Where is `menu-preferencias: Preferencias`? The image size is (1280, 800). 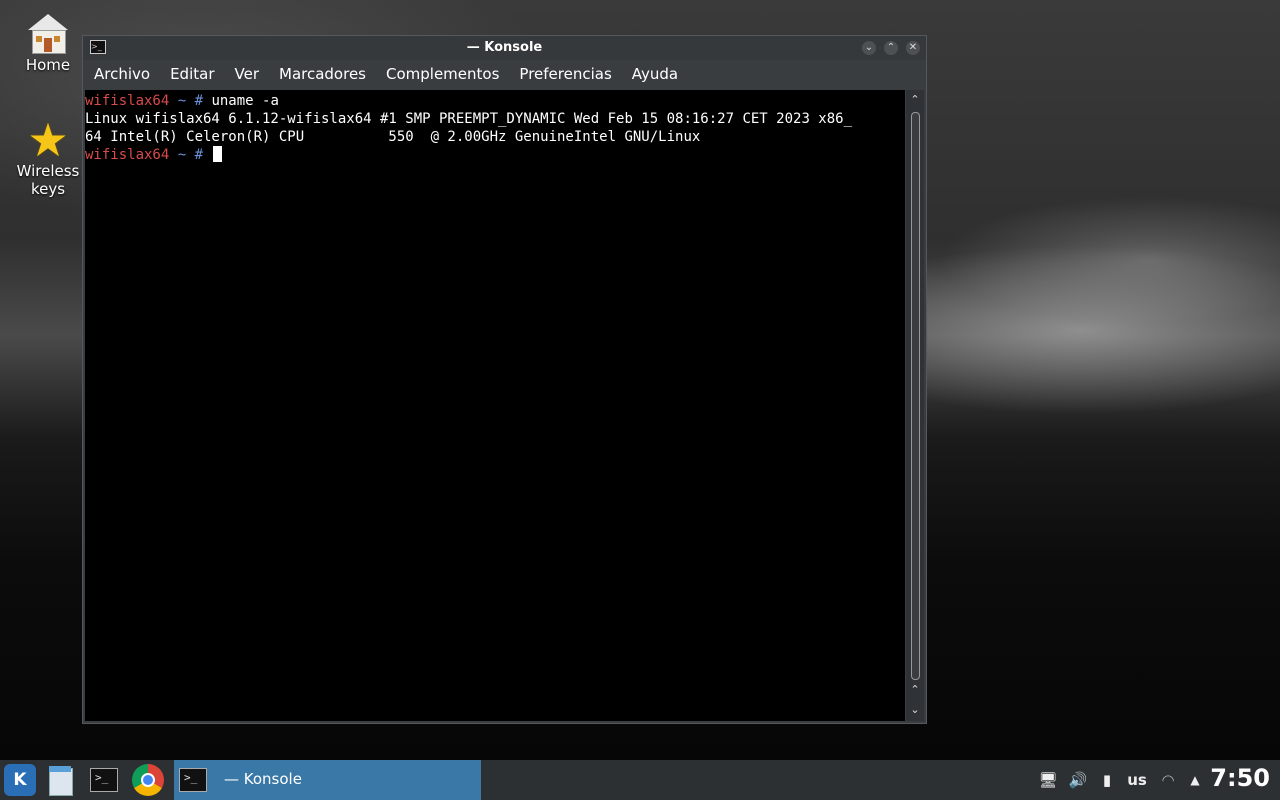
menu-preferencias: Preferencias is located at coordinates (565, 74).